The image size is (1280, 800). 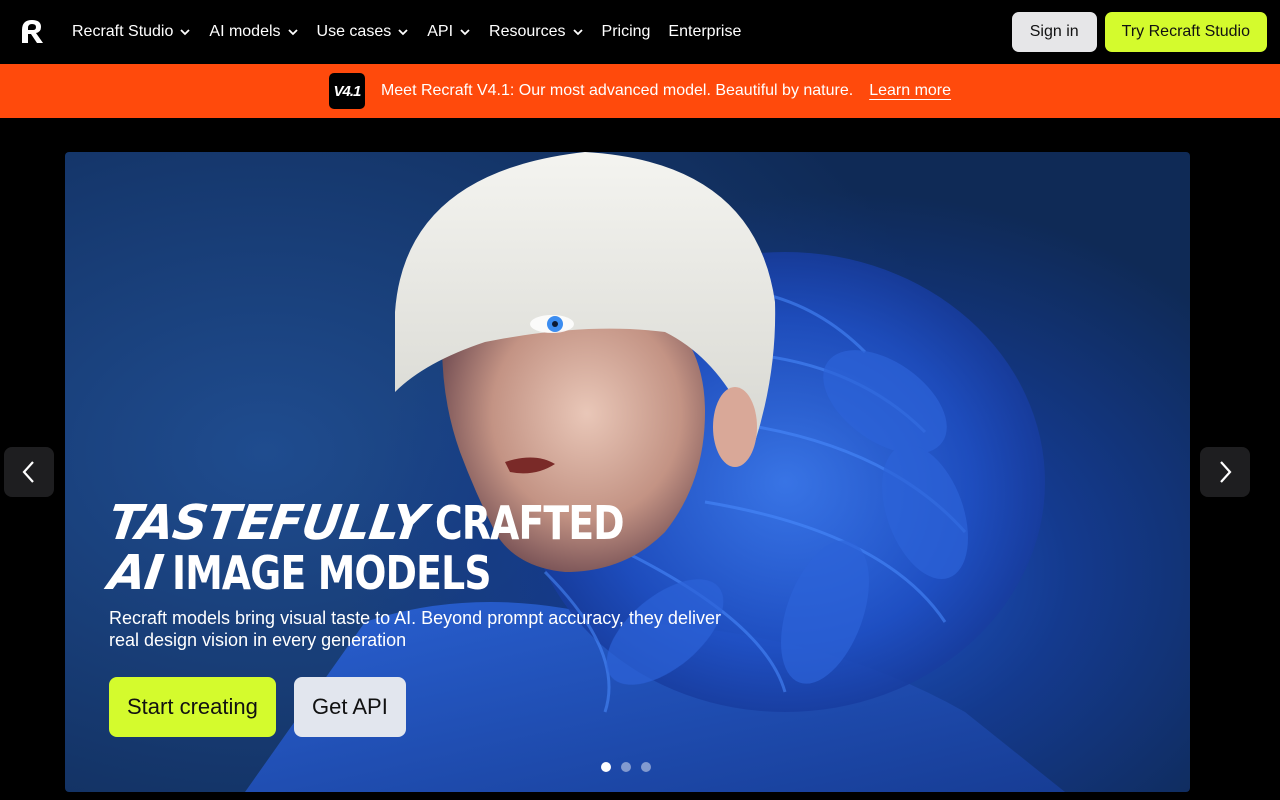 What do you see at coordinates (135, 573) in the screenshot?
I see `headline-word: AI` at bounding box center [135, 573].